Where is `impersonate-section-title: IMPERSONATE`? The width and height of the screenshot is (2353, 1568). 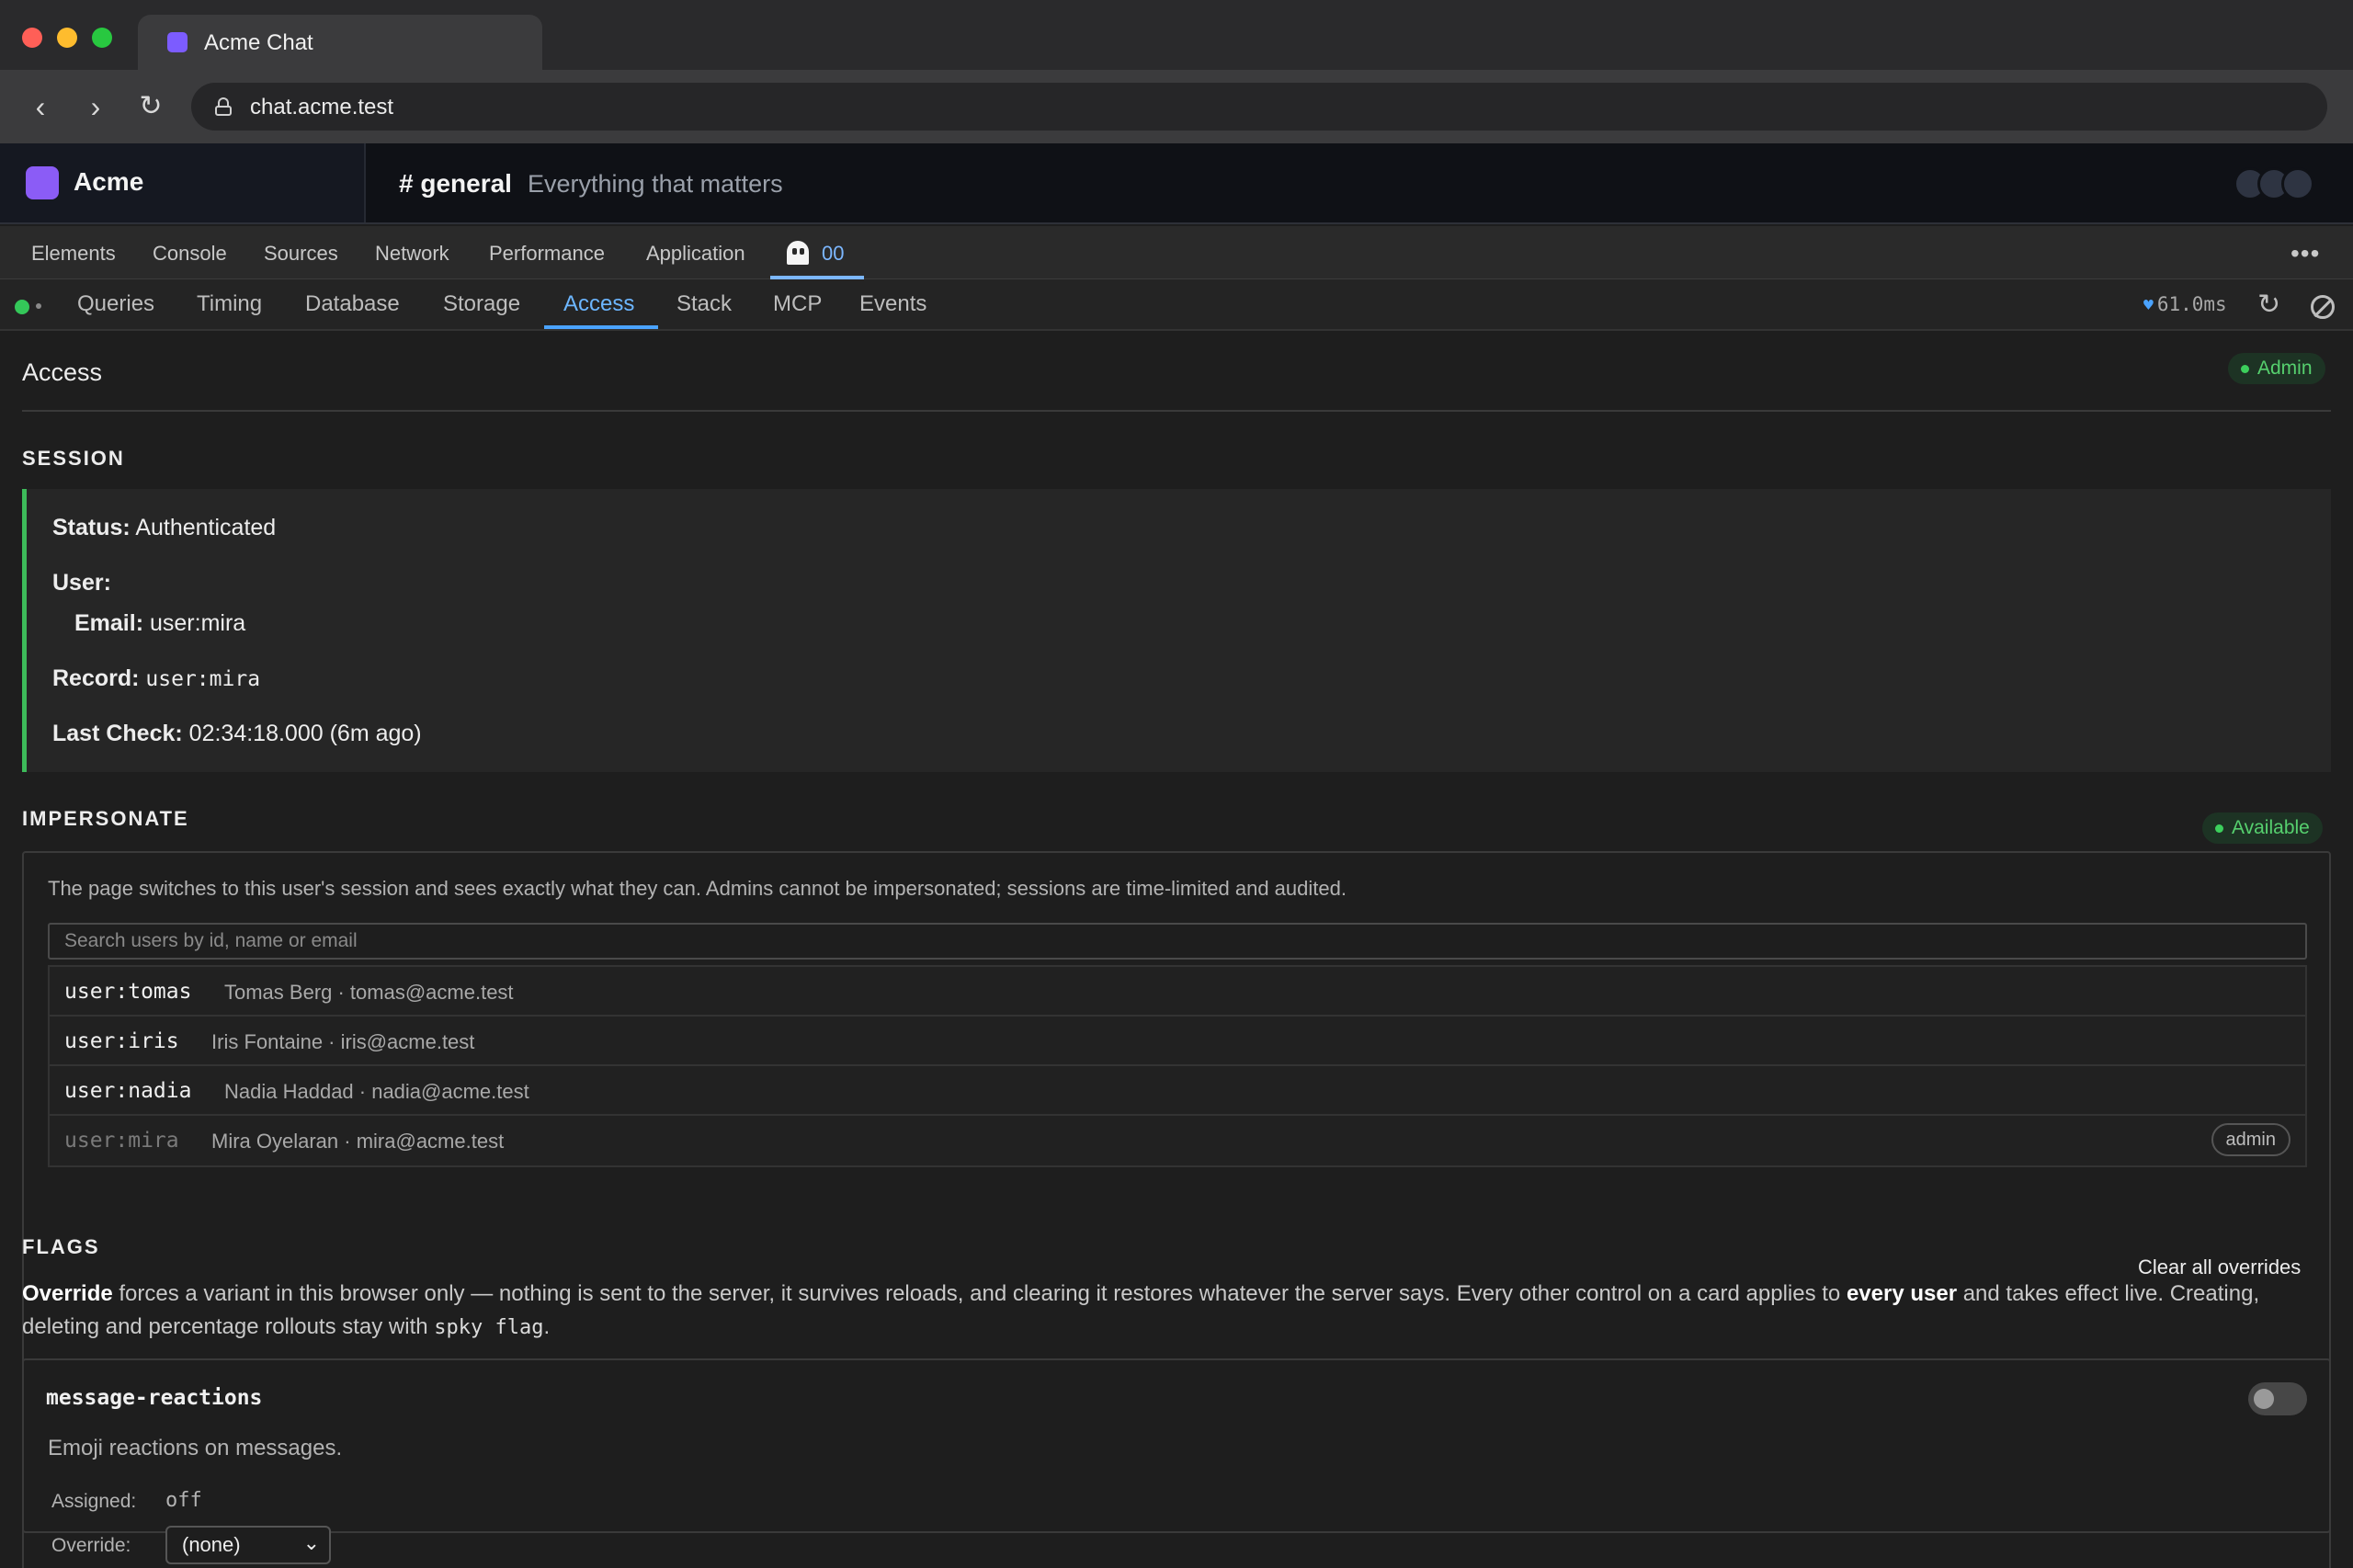
impersonate-section-title: IMPERSONATE is located at coordinates (105, 818).